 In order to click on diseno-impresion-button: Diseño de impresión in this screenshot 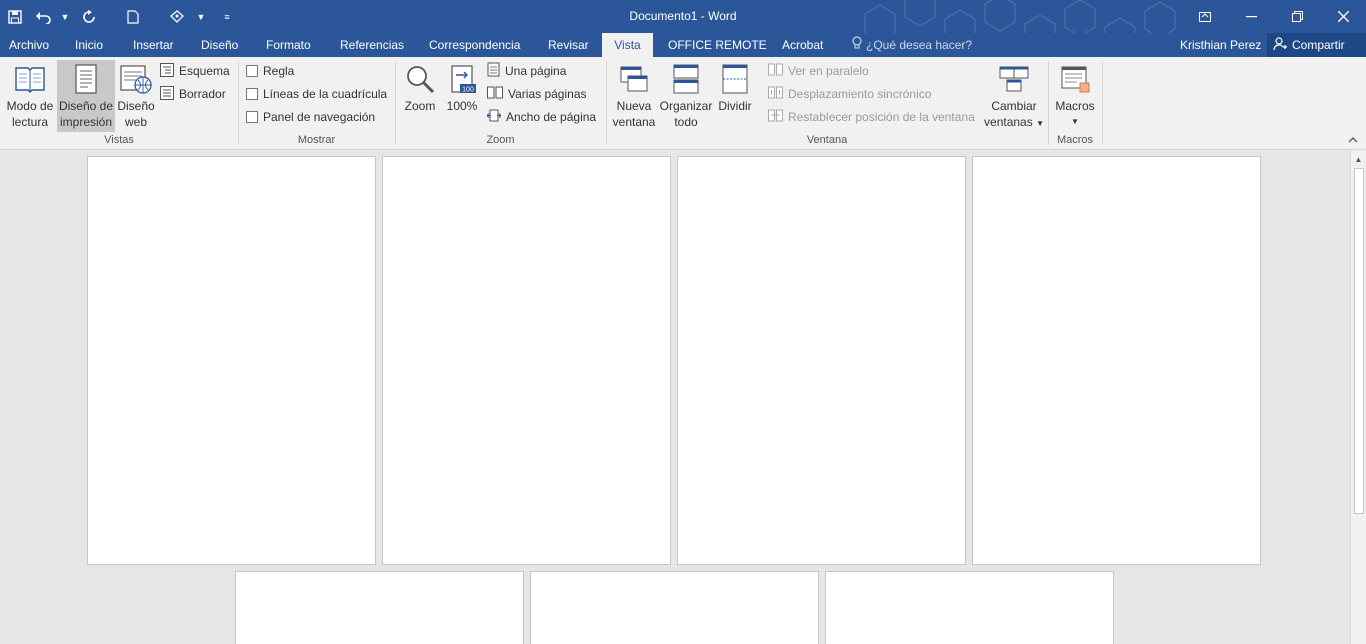, I will do `click(86, 96)`.